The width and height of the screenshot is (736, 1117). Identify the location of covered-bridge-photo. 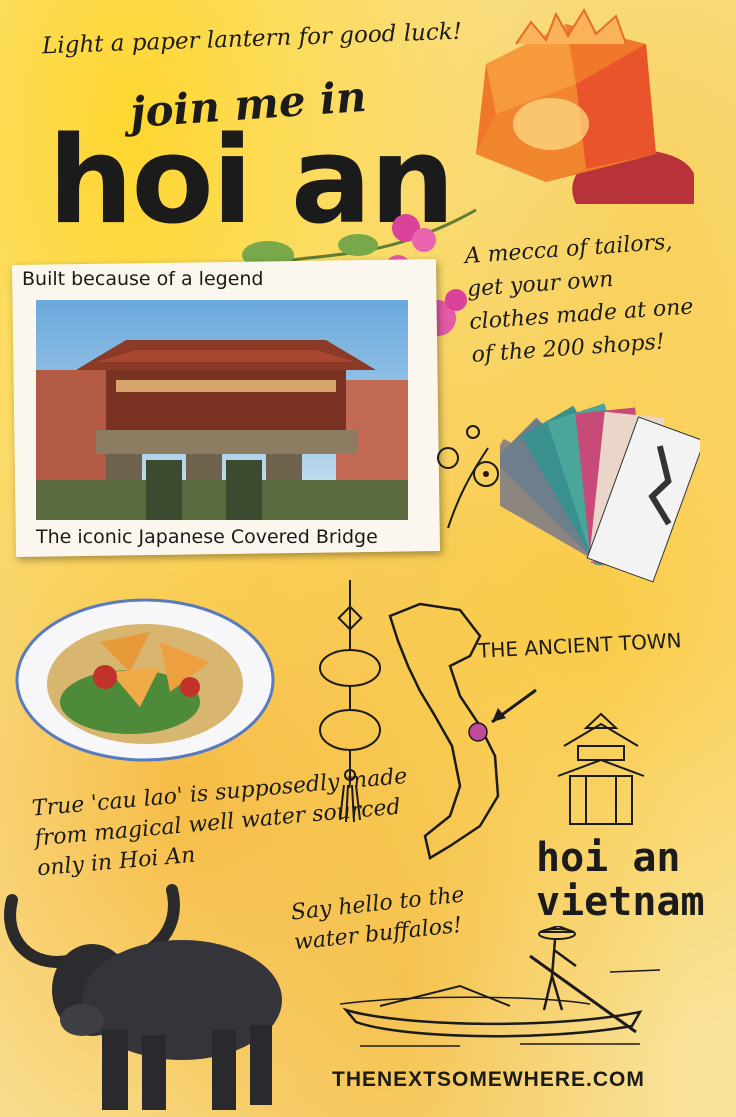
(222, 410).